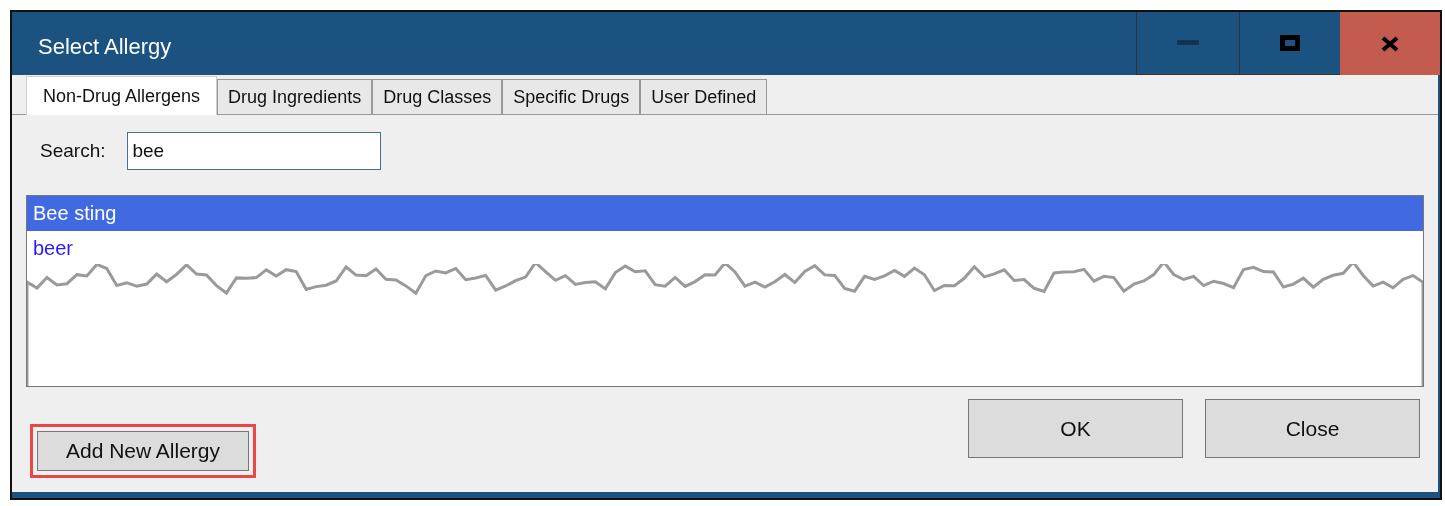 The image size is (1445, 506). I want to click on maximize-icon, so click(1290, 43).